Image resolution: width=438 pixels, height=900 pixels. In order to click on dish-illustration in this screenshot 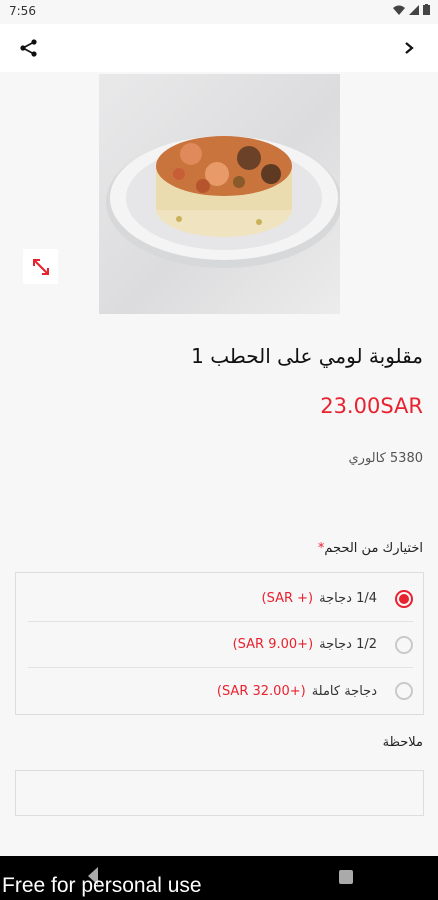, I will do `click(223, 202)`.